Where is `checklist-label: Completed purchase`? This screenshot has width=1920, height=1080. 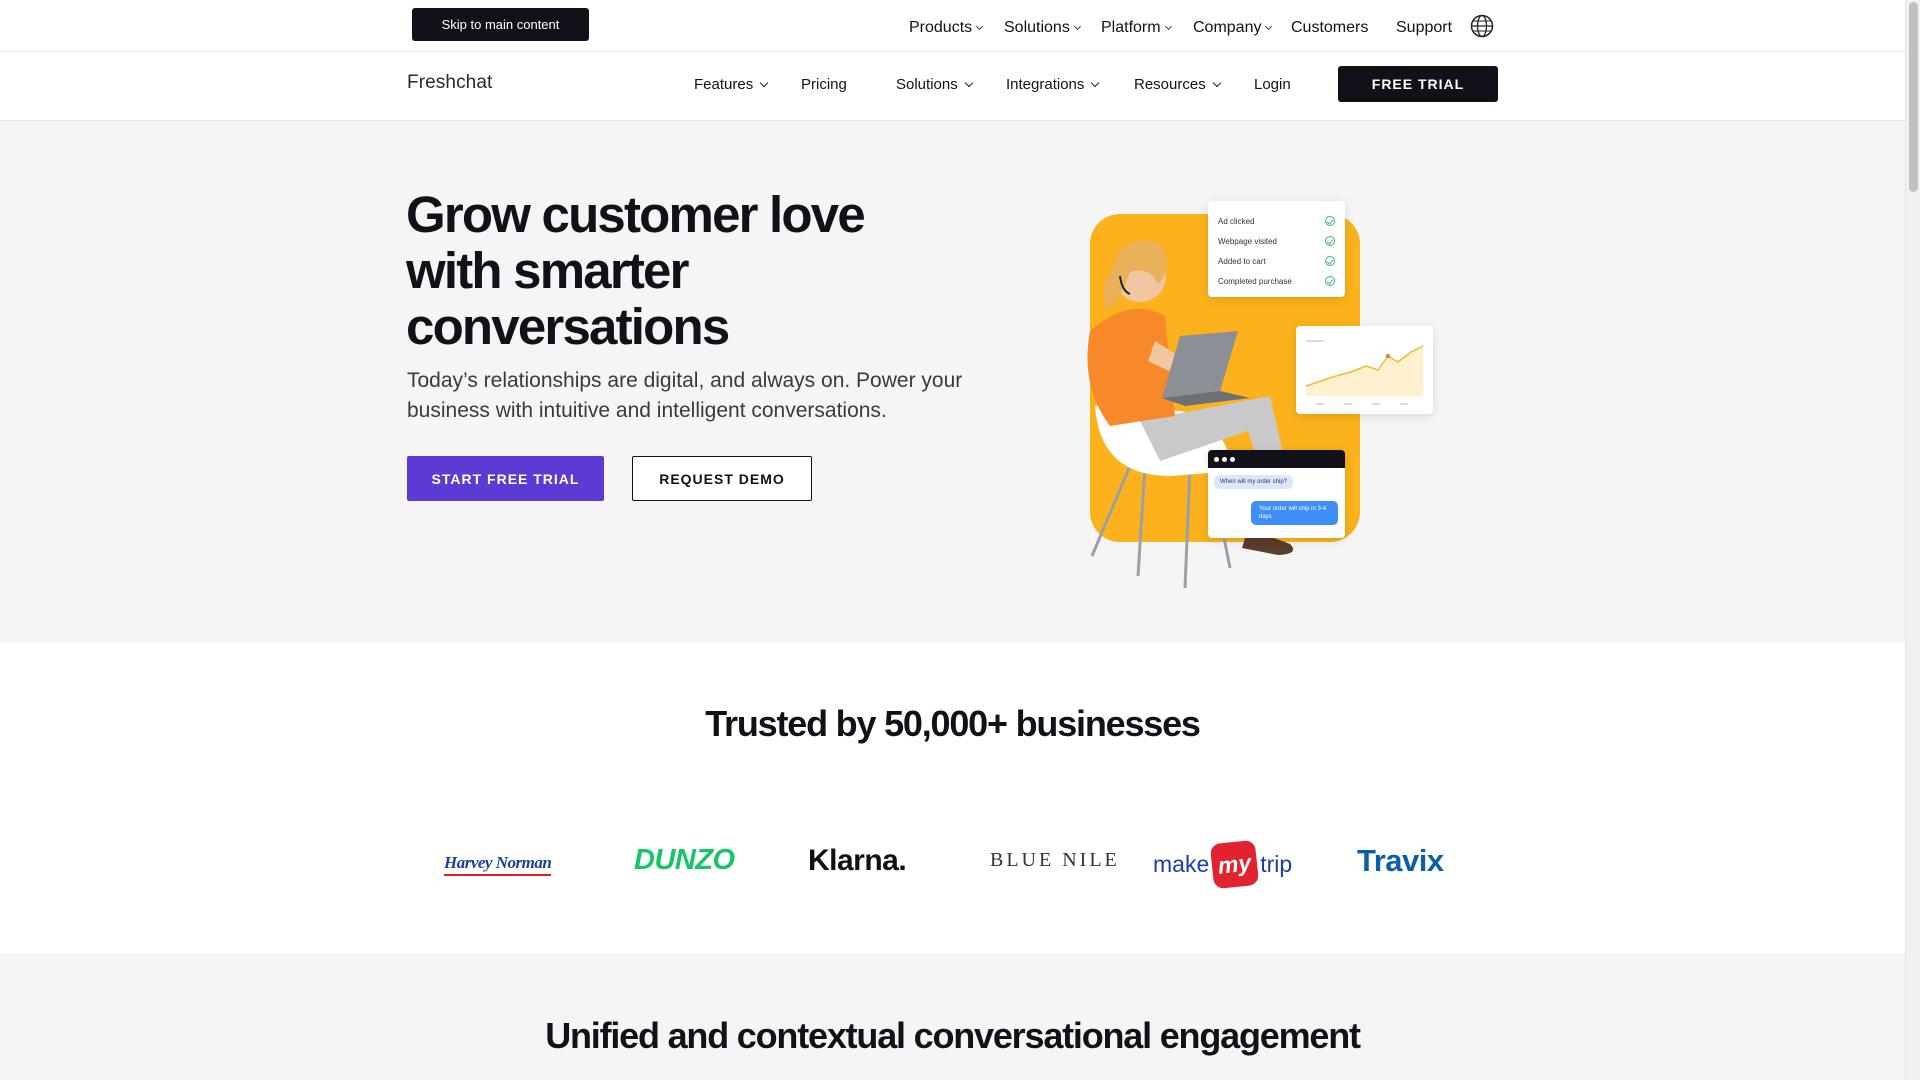
checklist-label: Completed purchase is located at coordinates (1255, 281).